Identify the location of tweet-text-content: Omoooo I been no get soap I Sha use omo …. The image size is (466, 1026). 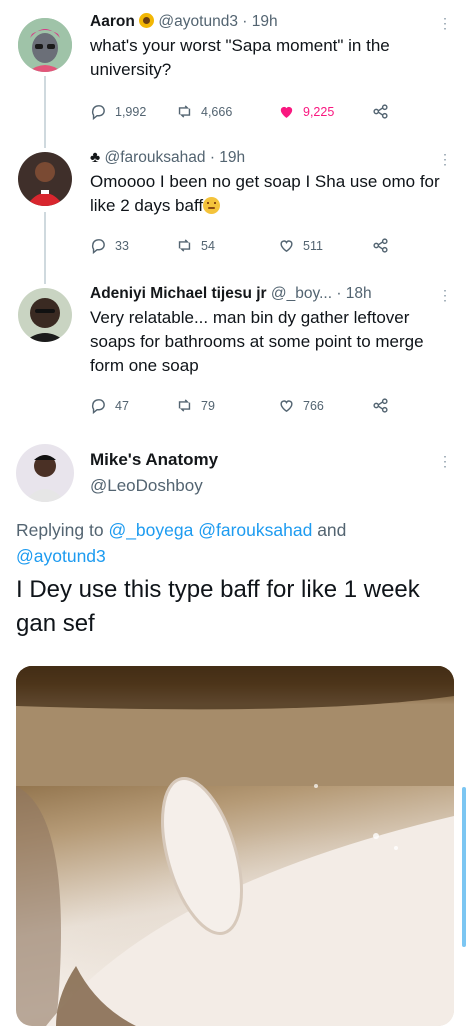
(265, 193).